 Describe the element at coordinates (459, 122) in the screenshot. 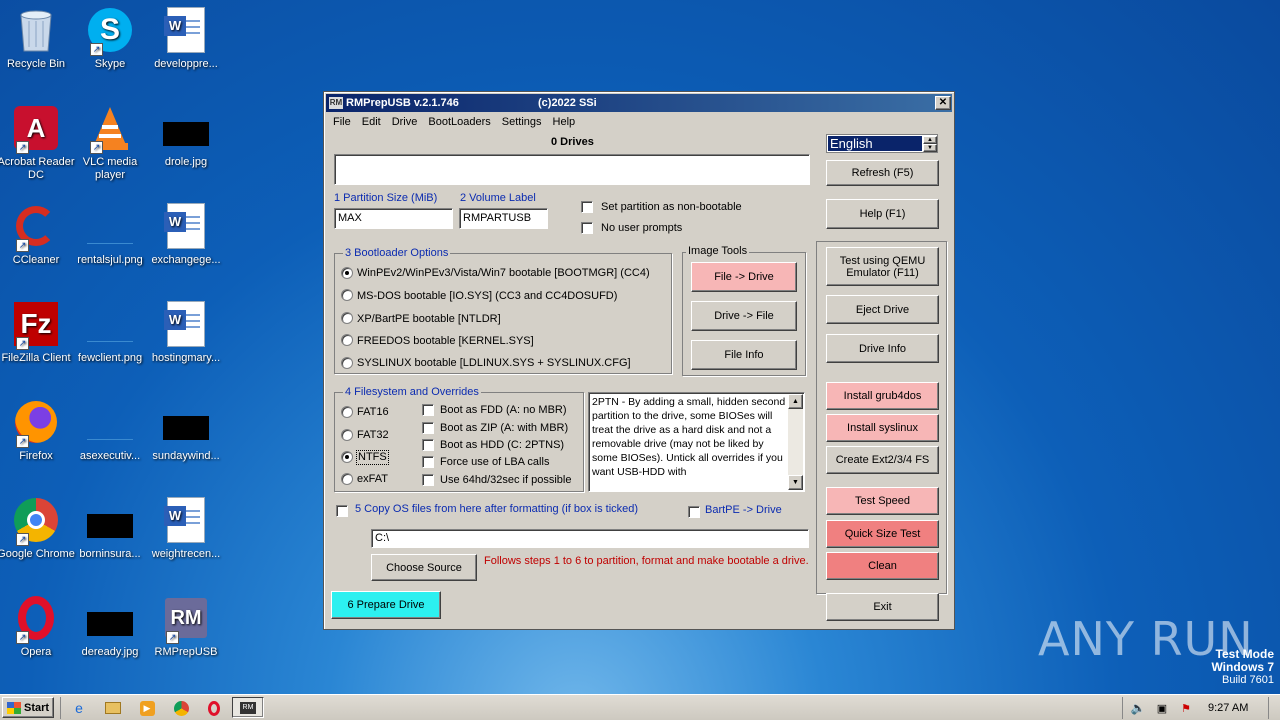

I see `menu-bootloaders: BootLoaders` at that location.